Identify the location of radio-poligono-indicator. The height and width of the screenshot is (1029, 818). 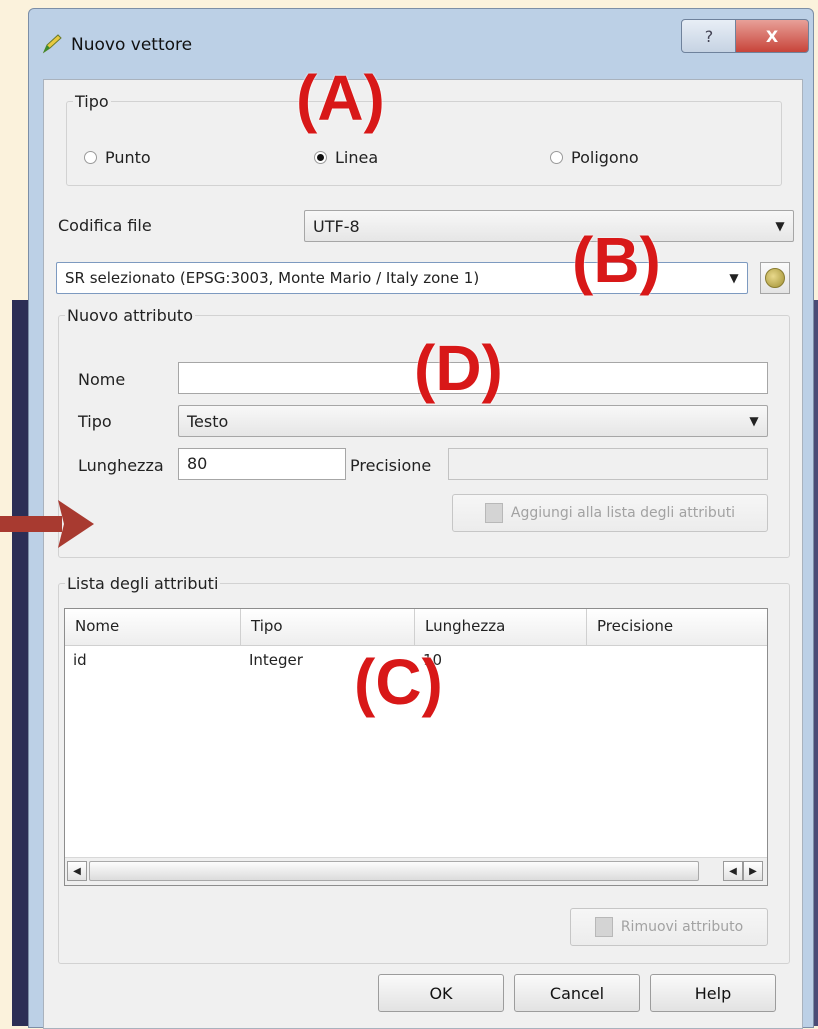
(556, 157).